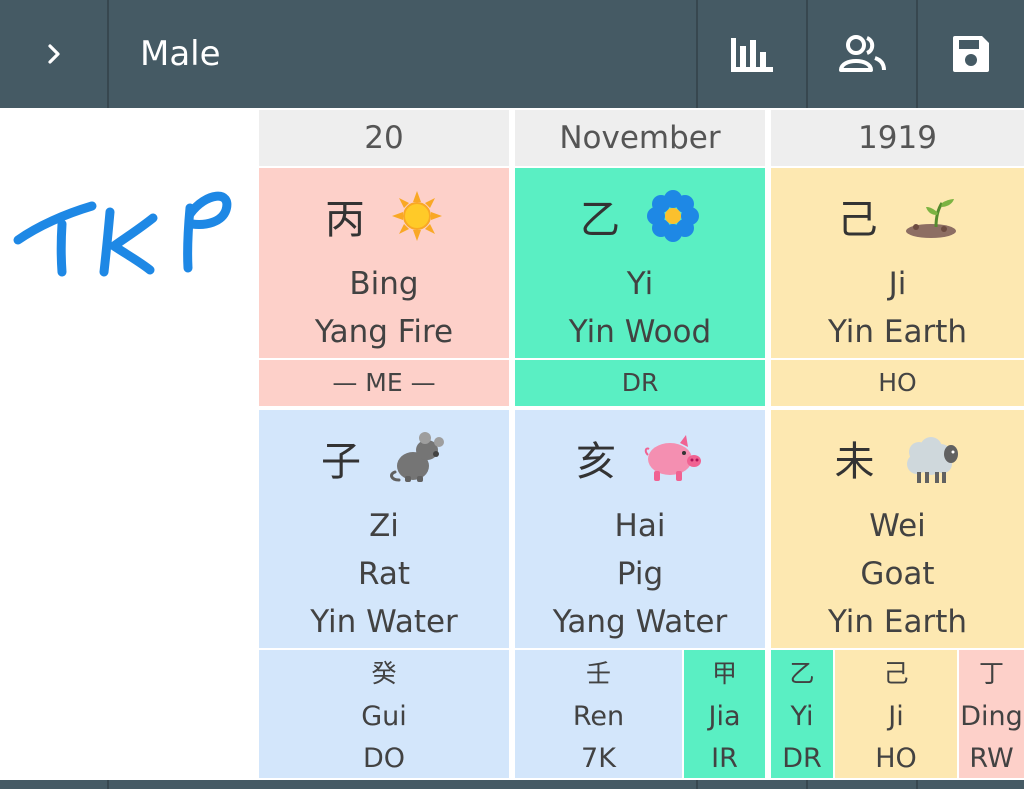  What do you see at coordinates (640, 138) in the screenshot?
I see `month-header: November` at bounding box center [640, 138].